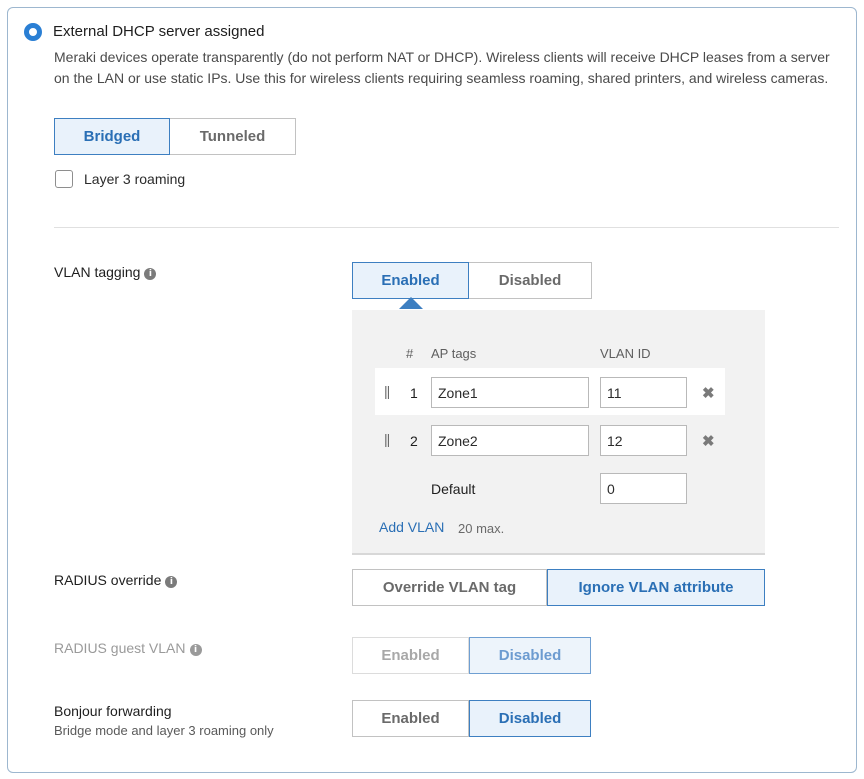 Image resolution: width=864 pixels, height=779 pixels. What do you see at coordinates (410, 280) in the screenshot?
I see `vlan-tagging-enabled-button: Enabled` at bounding box center [410, 280].